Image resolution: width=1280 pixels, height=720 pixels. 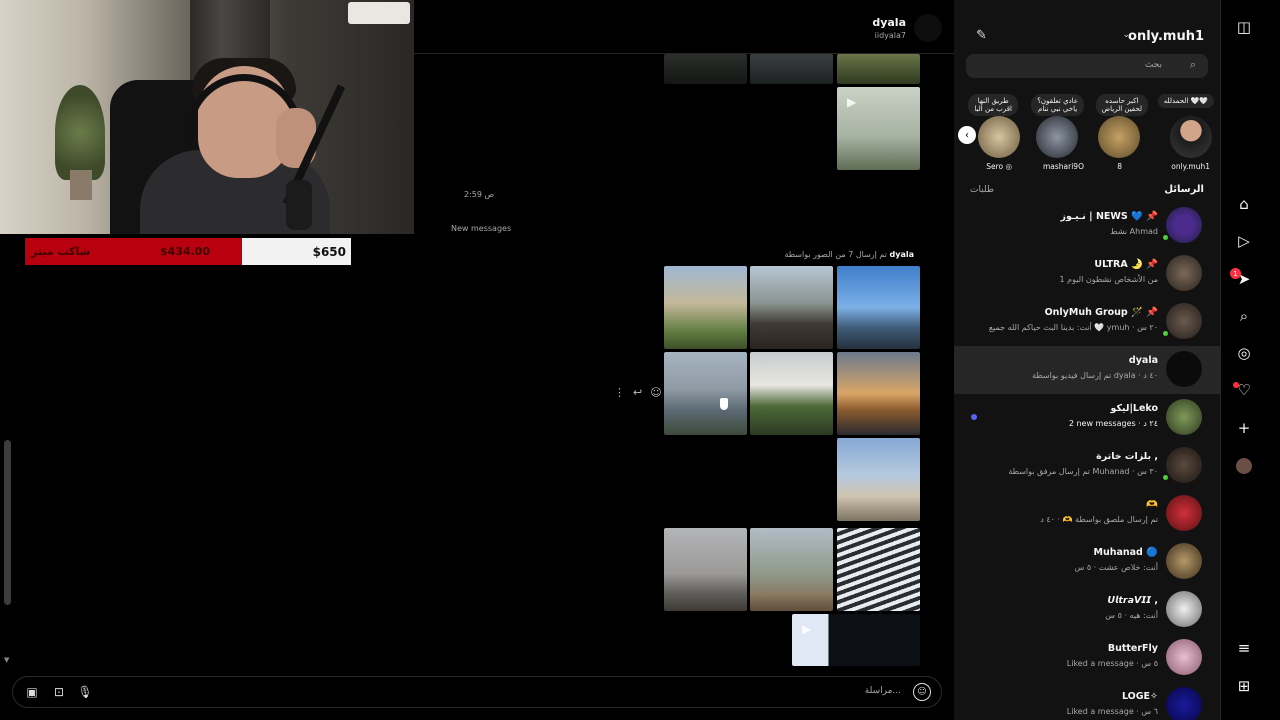 What do you see at coordinates (329, 251) in the screenshot?
I see `donation-goal-amount: $650` at bounding box center [329, 251].